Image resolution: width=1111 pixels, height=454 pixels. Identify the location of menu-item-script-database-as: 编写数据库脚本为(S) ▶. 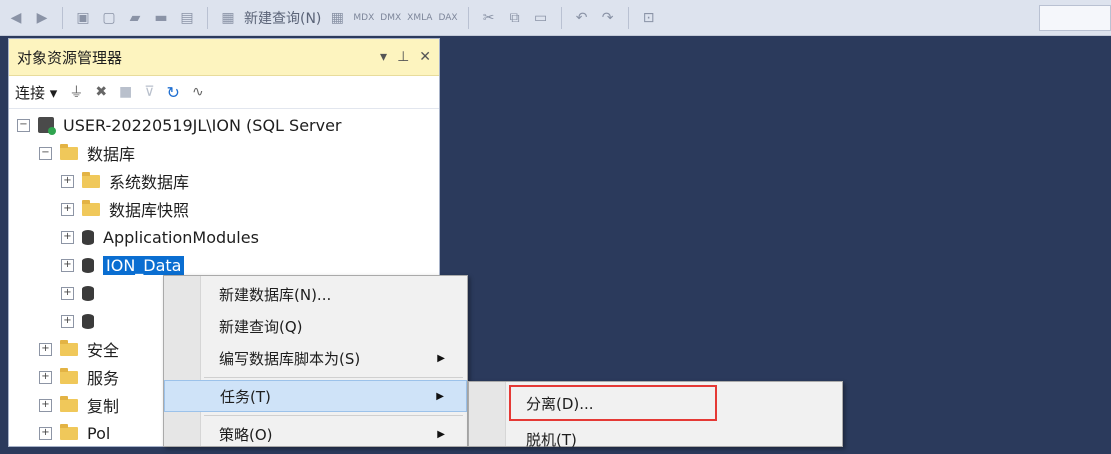
(315, 358).